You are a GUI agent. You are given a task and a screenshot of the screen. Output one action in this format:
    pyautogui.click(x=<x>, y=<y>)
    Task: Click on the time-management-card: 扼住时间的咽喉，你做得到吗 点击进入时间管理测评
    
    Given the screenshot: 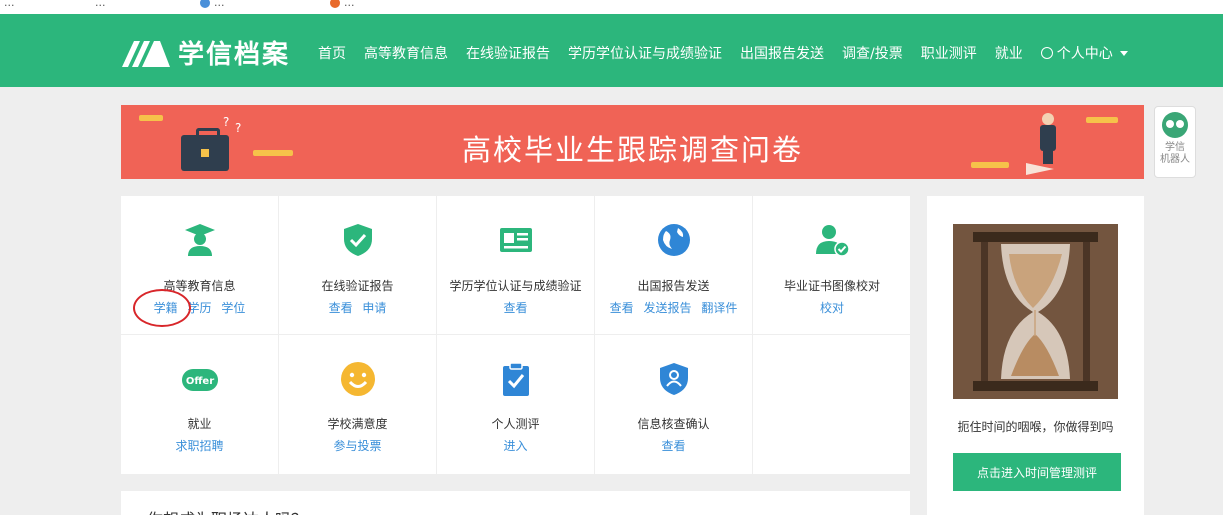 What is the action you would take?
    pyautogui.click(x=1035, y=355)
    